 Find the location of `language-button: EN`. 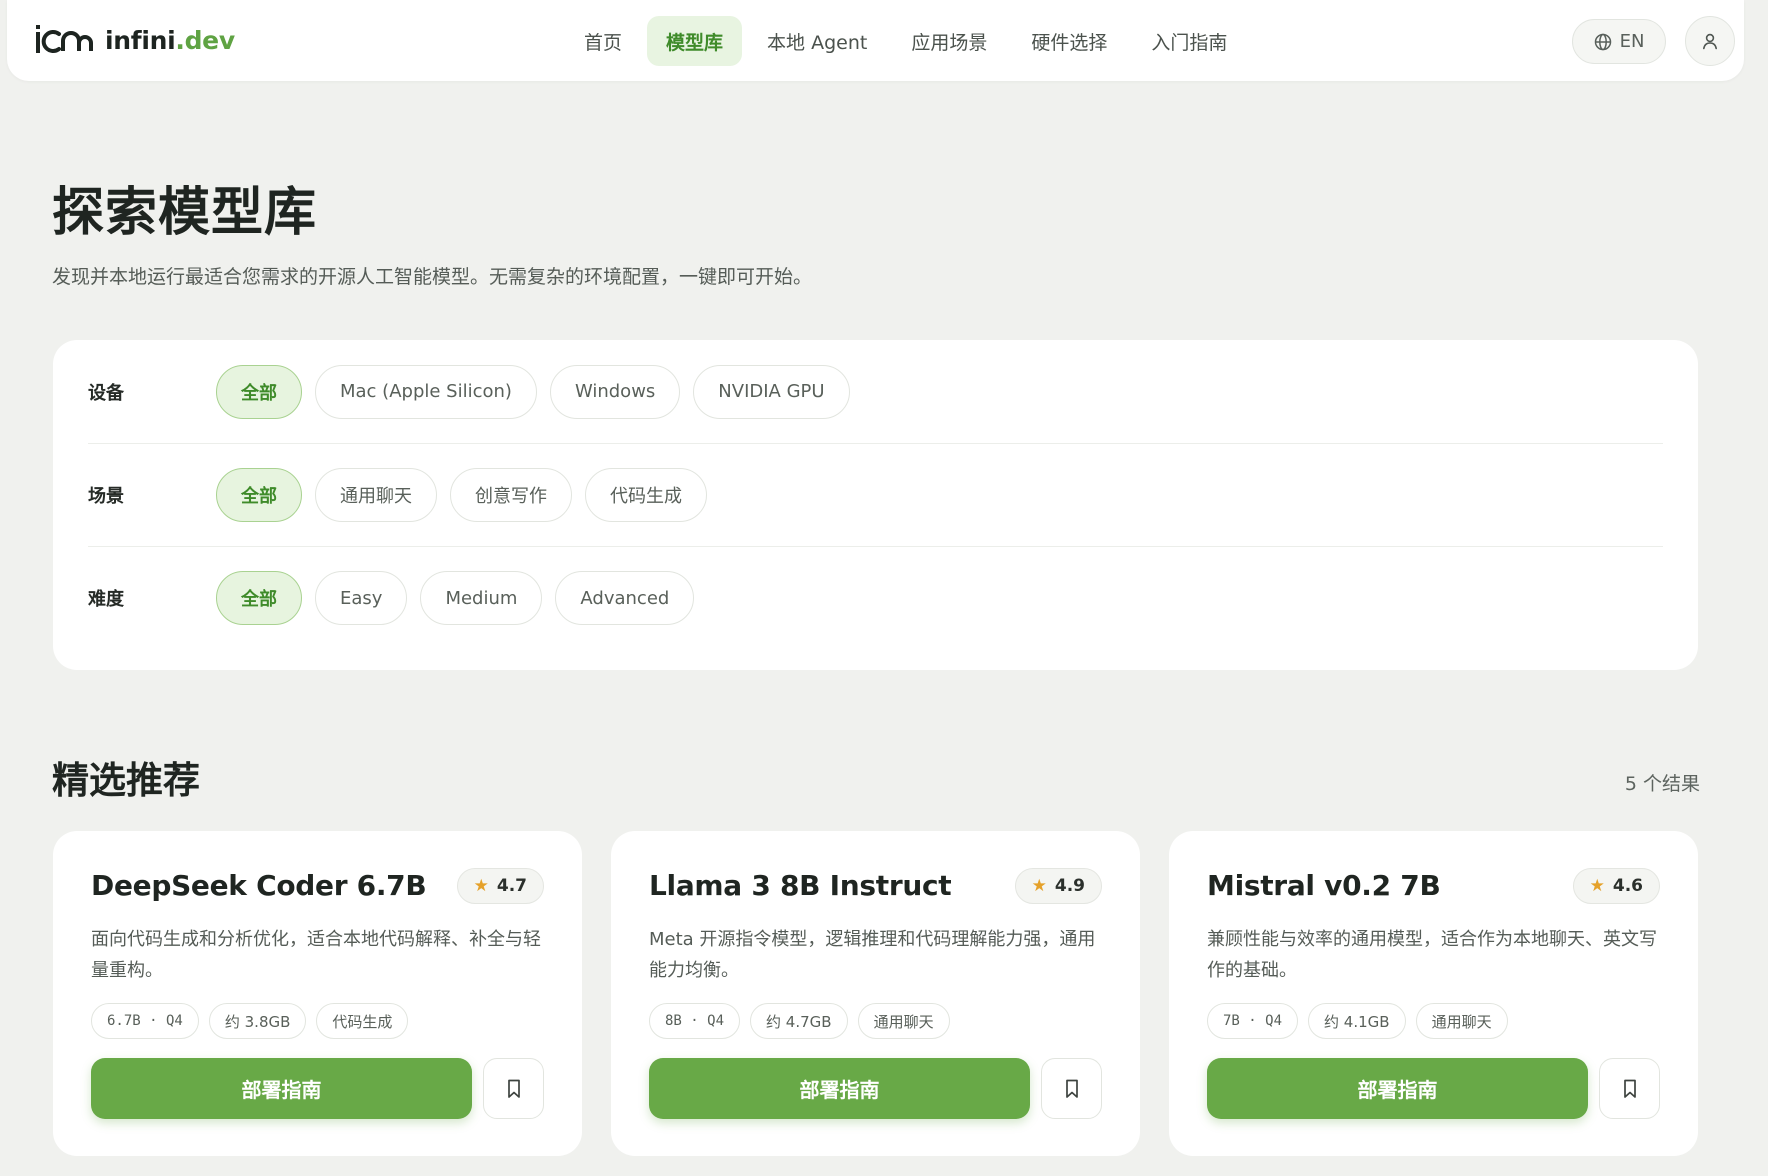

language-button: EN is located at coordinates (1619, 41).